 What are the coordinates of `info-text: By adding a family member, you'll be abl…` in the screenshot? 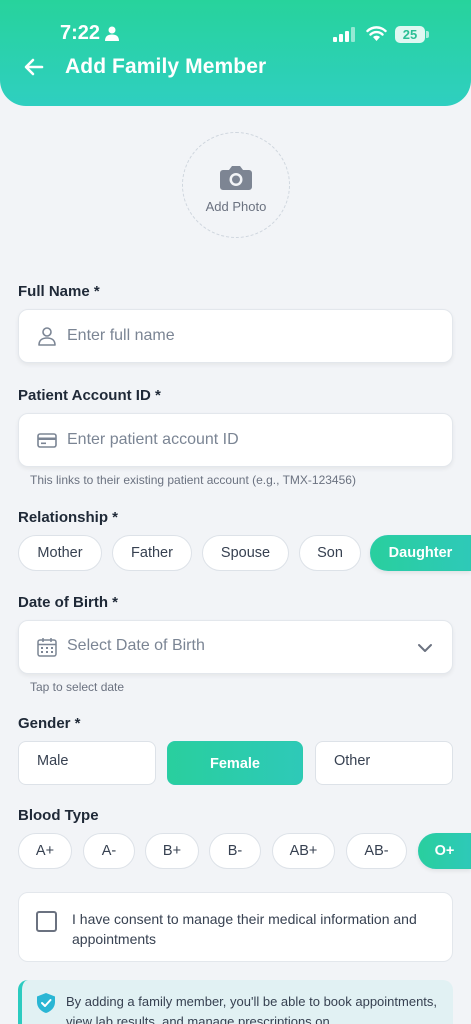 It's located at (252, 1009).